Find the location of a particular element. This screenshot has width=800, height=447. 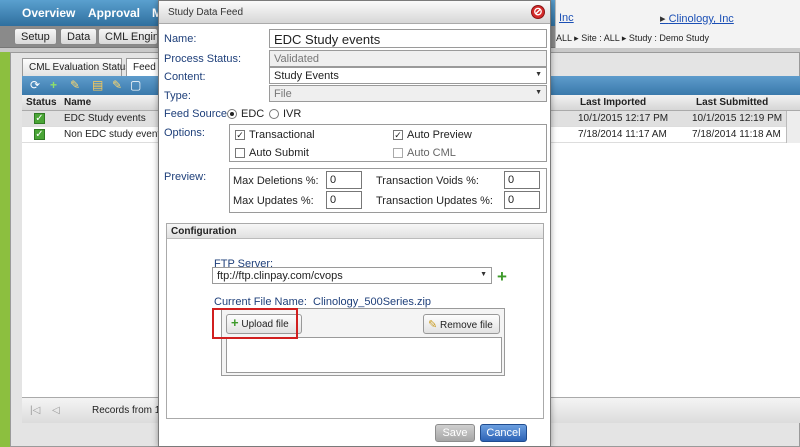

folder-icon: ▤ is located at coordinates (97, 85).